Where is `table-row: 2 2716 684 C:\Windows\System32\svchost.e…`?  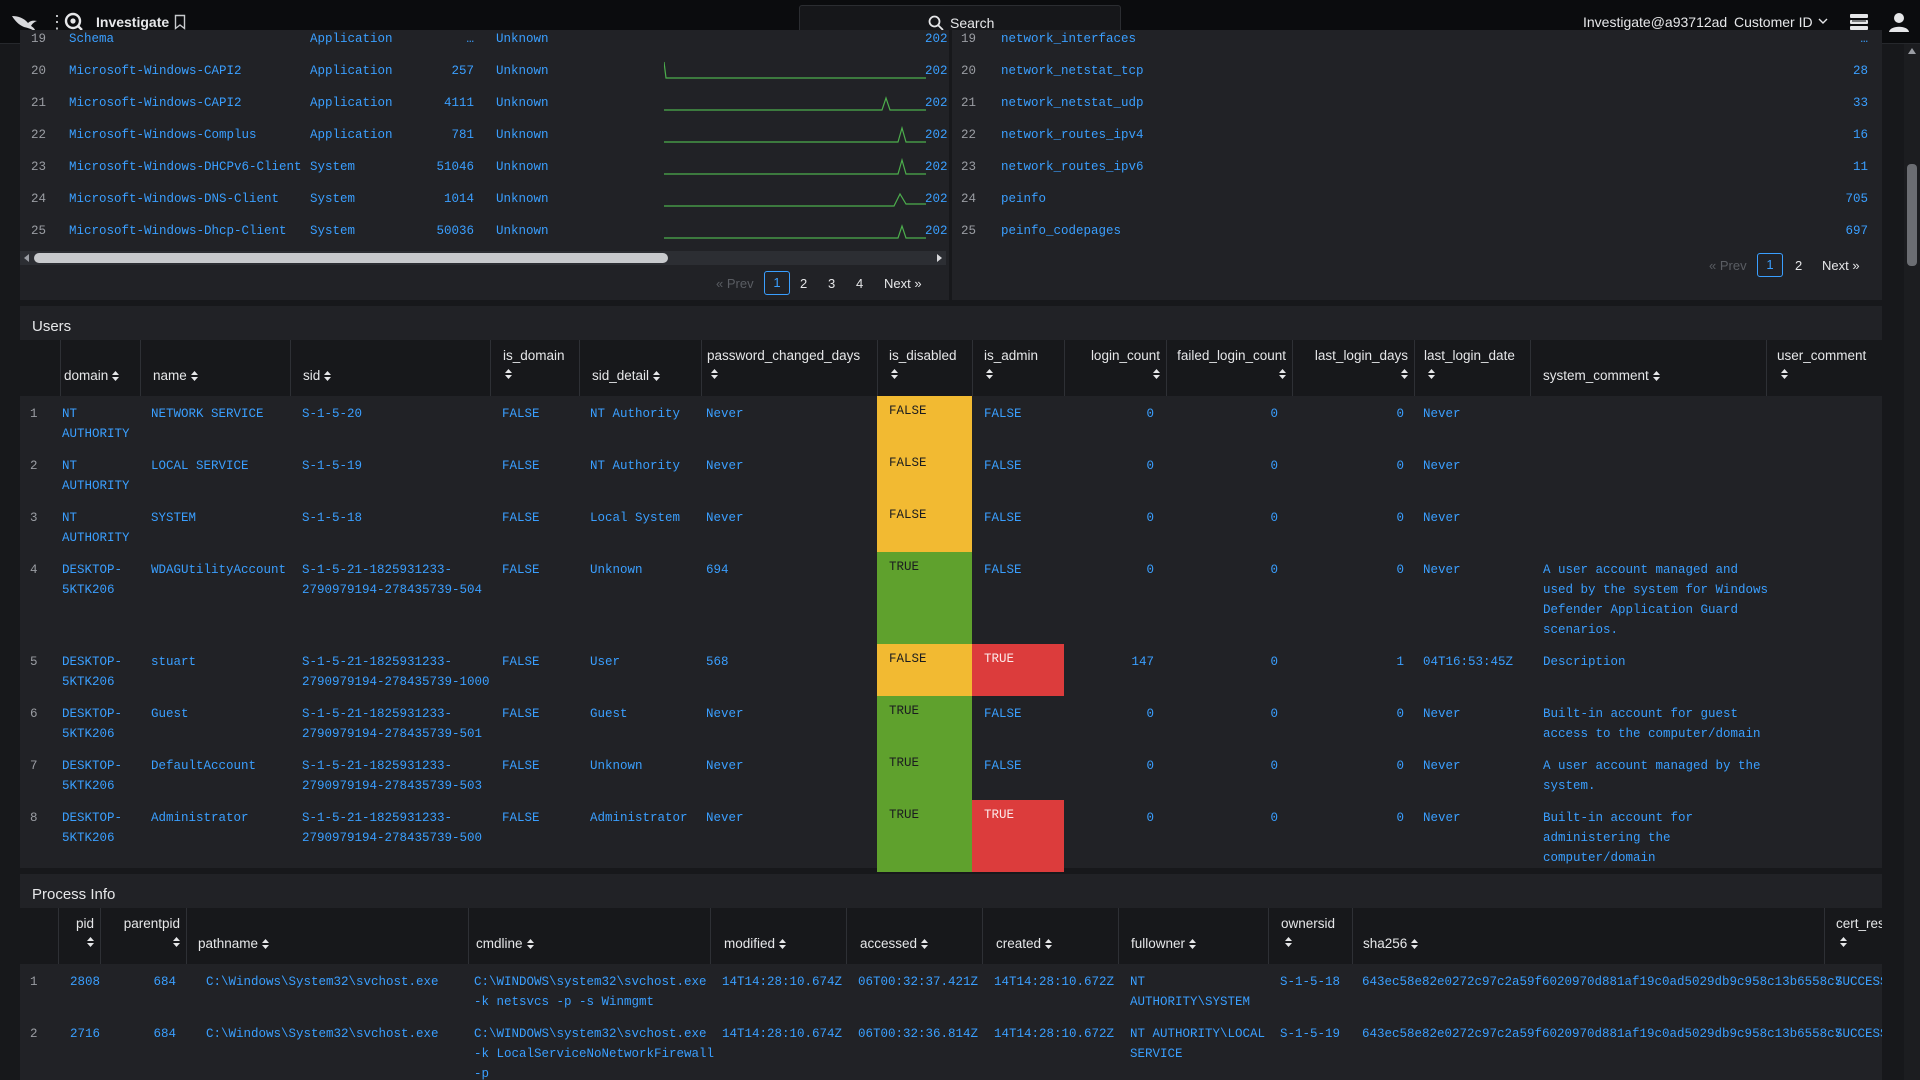
table-row: 2 2716 684 C:\Windows\System32\svchost.e… is located at coordinates (951, 1048).